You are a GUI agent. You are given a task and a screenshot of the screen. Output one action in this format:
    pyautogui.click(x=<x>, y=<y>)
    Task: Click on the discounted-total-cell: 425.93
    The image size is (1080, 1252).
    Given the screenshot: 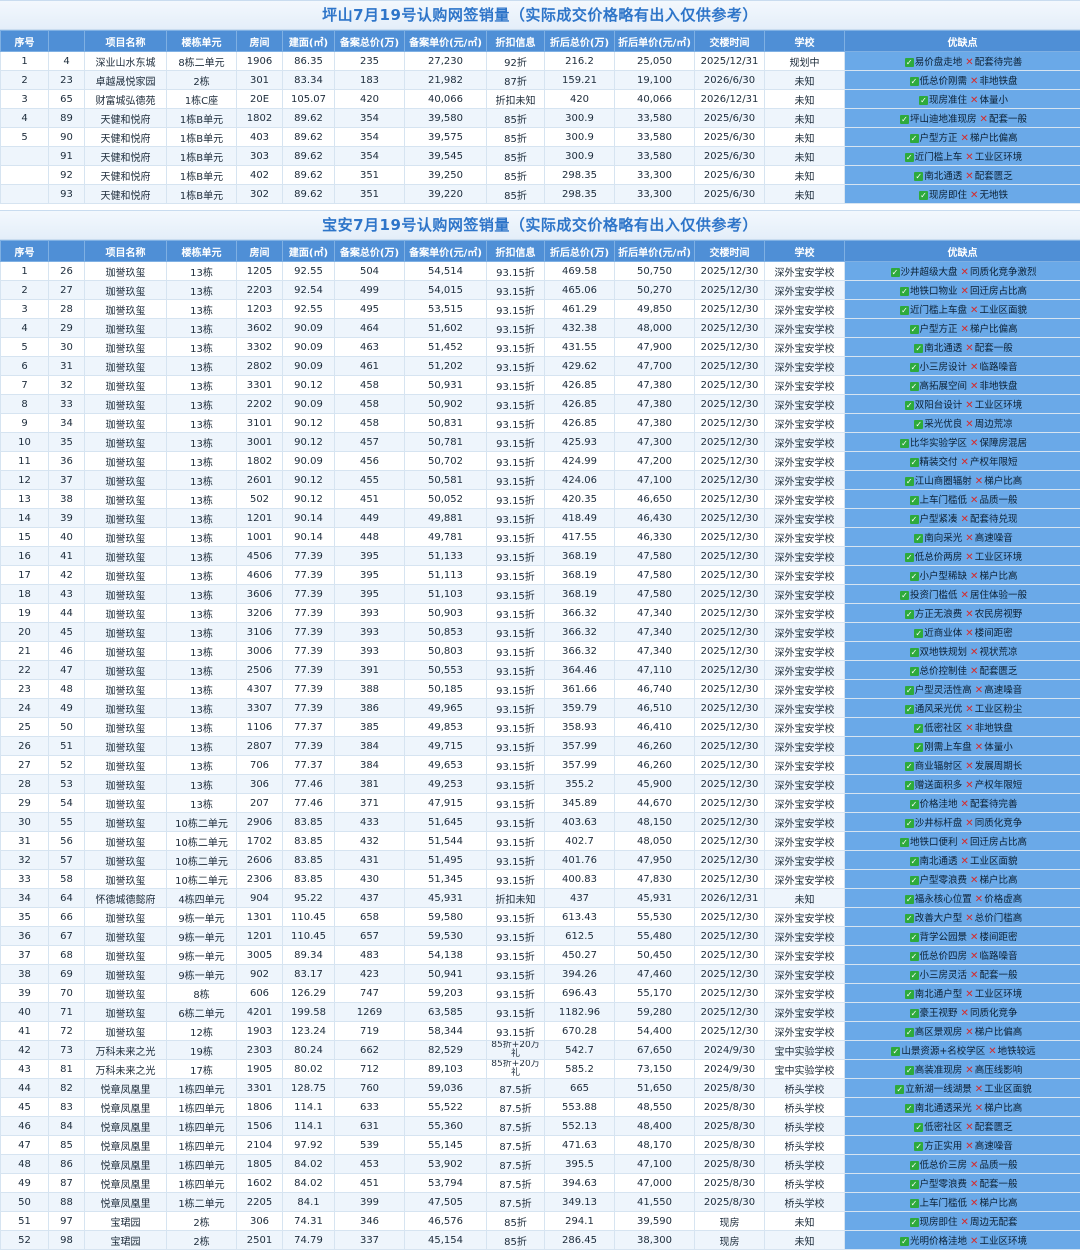 What is the action you would take?
    pyautogui.click(x=579, y=442)
    